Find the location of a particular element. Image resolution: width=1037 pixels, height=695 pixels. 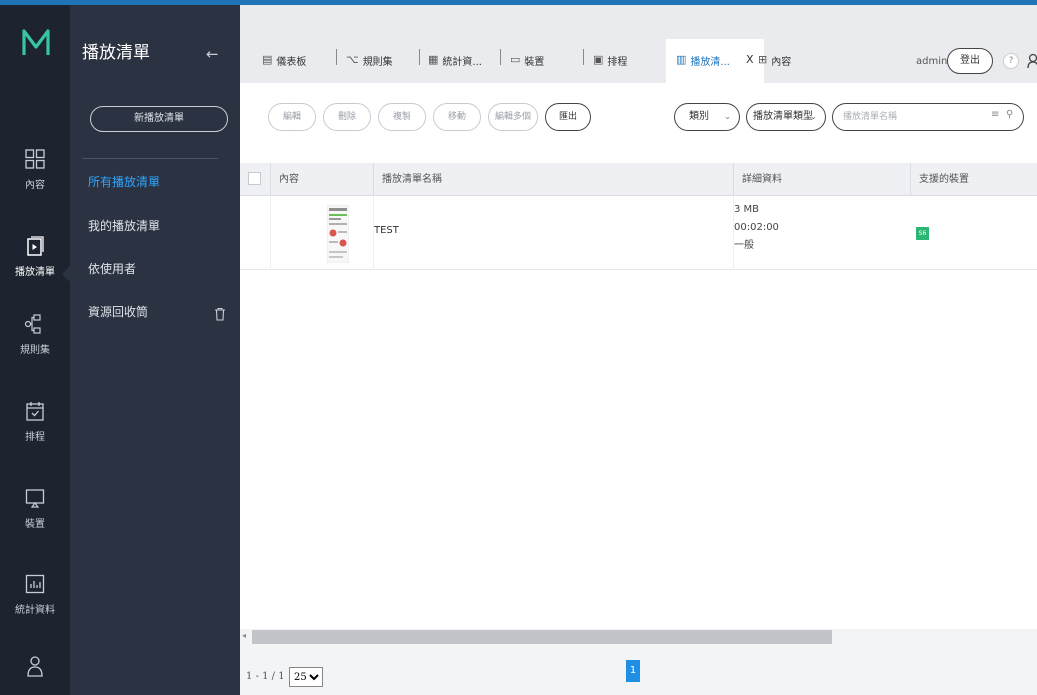

page-range: 1 - 1 / 1 is located at coordinates (265, 676).